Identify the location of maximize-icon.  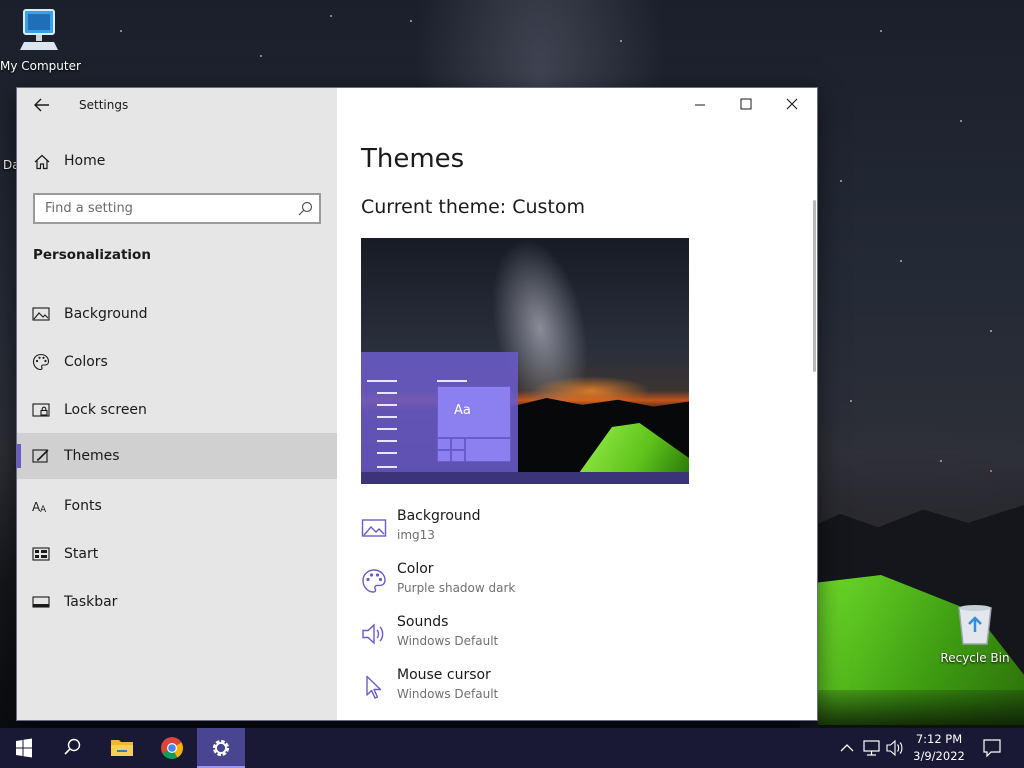
(746, 104).